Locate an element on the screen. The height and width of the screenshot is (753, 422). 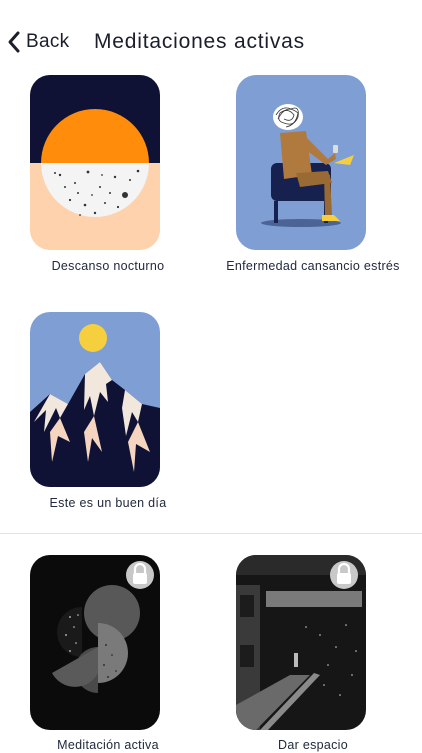
section-divider is located at coordinates (211, 533).